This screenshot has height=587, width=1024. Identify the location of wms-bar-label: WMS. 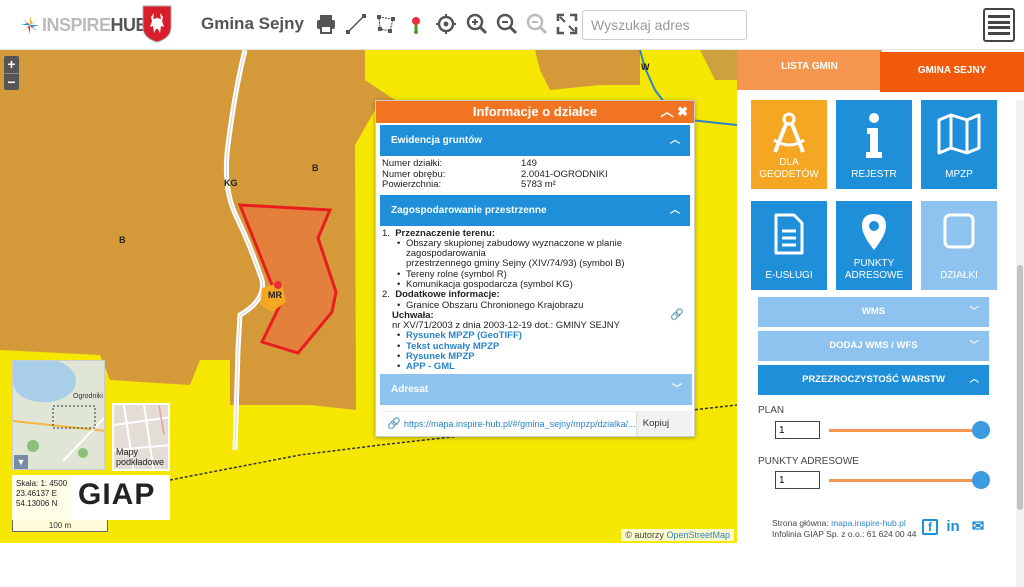
(873, 311).